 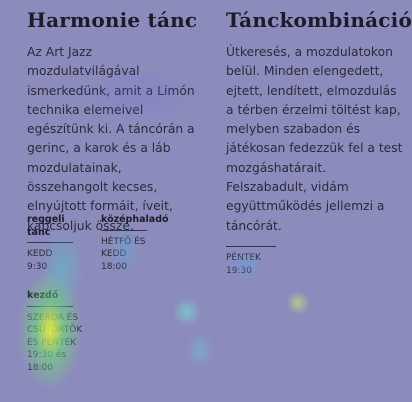 What do you see at coordinates (123, 241) in the screenshot?
I see `schedule-days: HÉTFŐ ÉS` at bounding box center [123, 241].